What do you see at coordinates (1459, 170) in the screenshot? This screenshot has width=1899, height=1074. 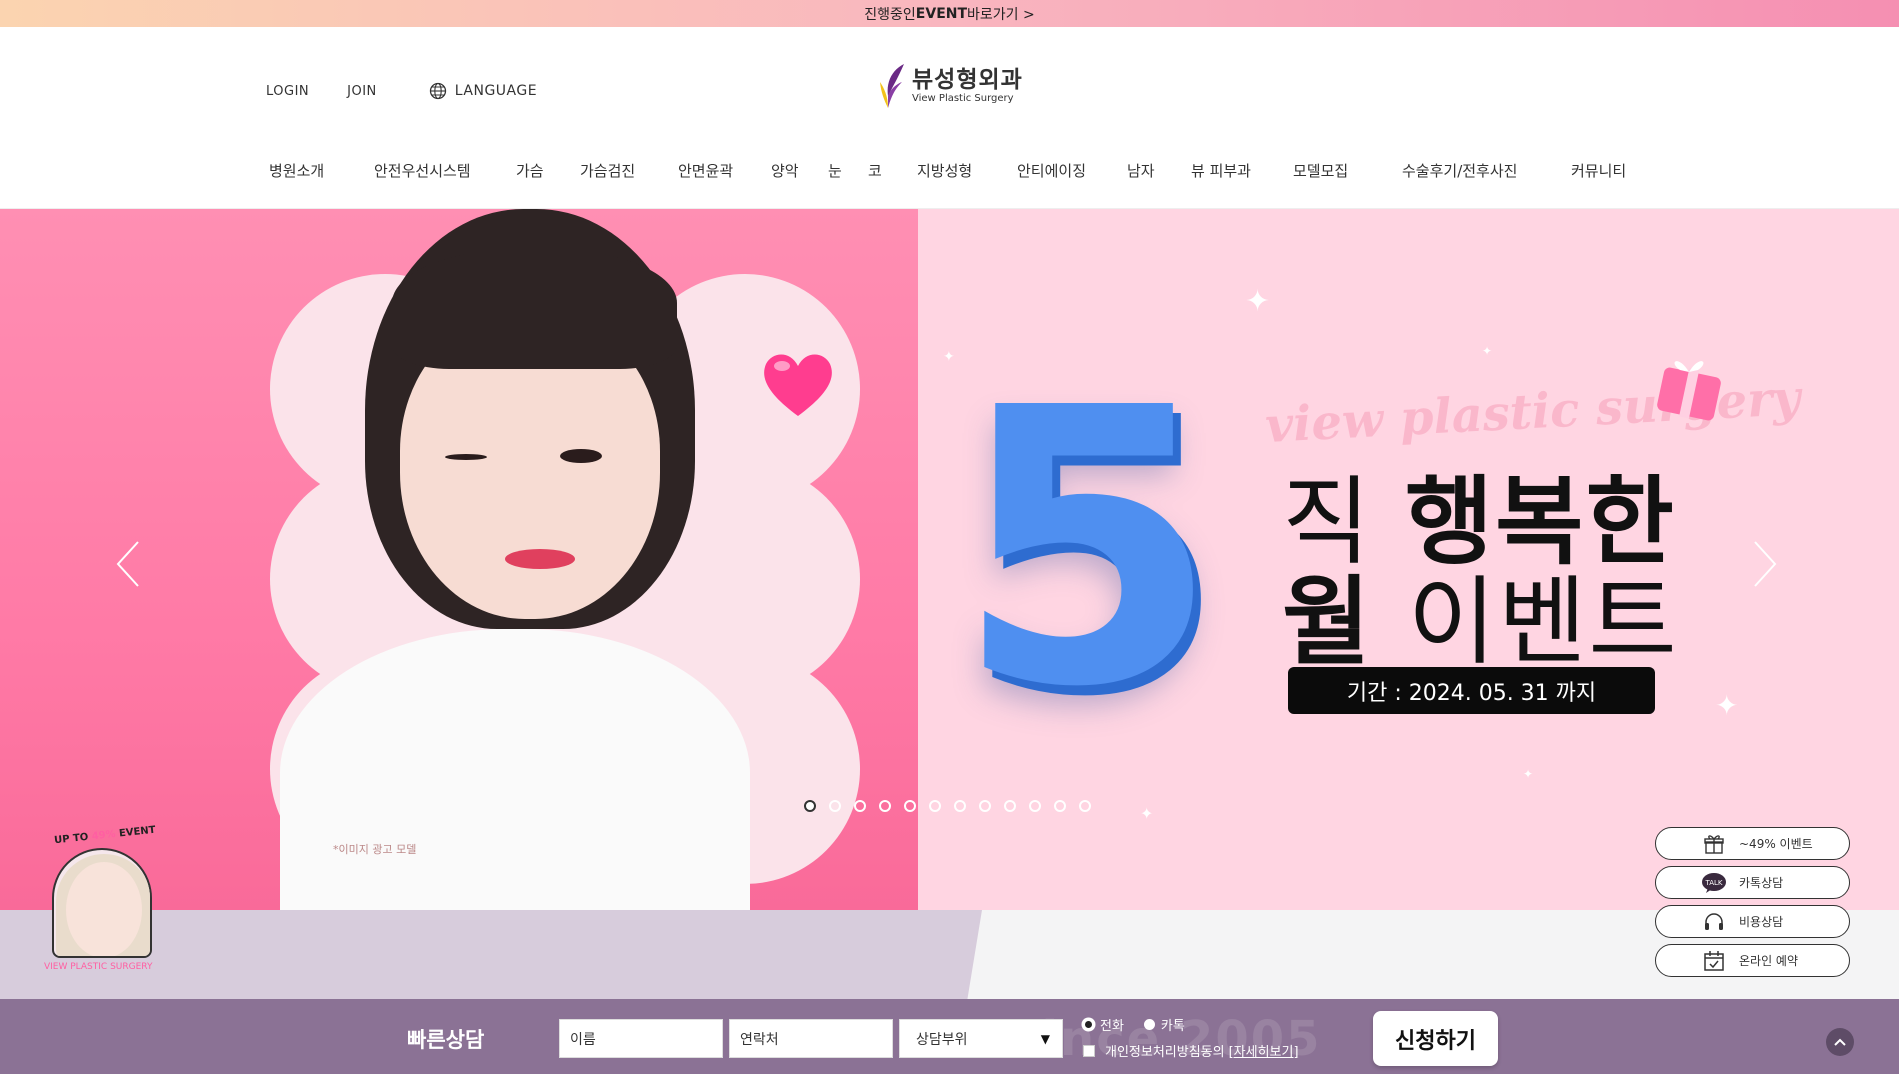 I see `nav-item-reviews: 수술후기/전후사진` at bounding box center [1459, 170].